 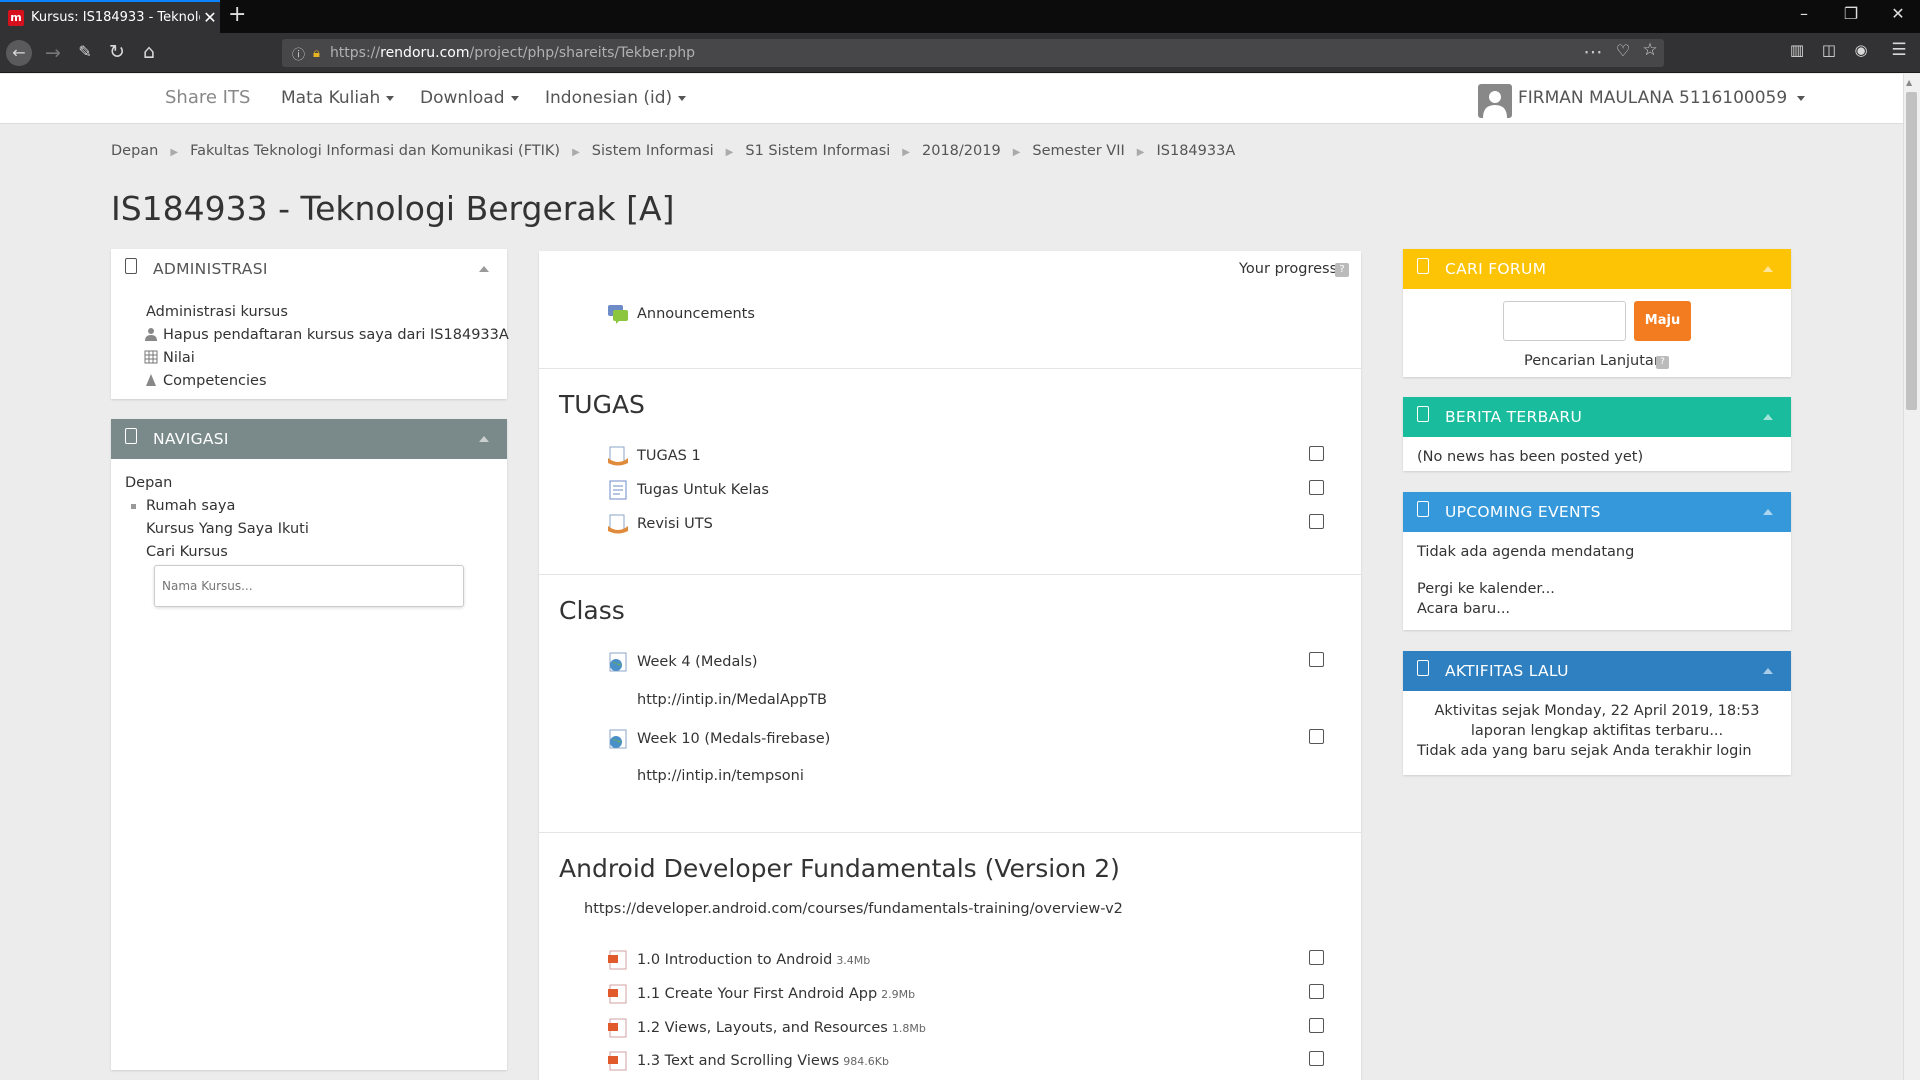 I want to click on activity-tugas-kelas: Tugas Untuk Kelas, so click(x=688, y=490).